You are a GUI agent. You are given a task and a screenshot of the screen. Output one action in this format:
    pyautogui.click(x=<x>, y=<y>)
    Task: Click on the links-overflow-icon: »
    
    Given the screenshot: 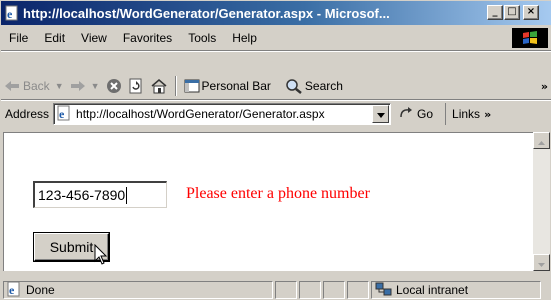 What is the action you would take?
    pyautogui.click(x=488, y=114)
    